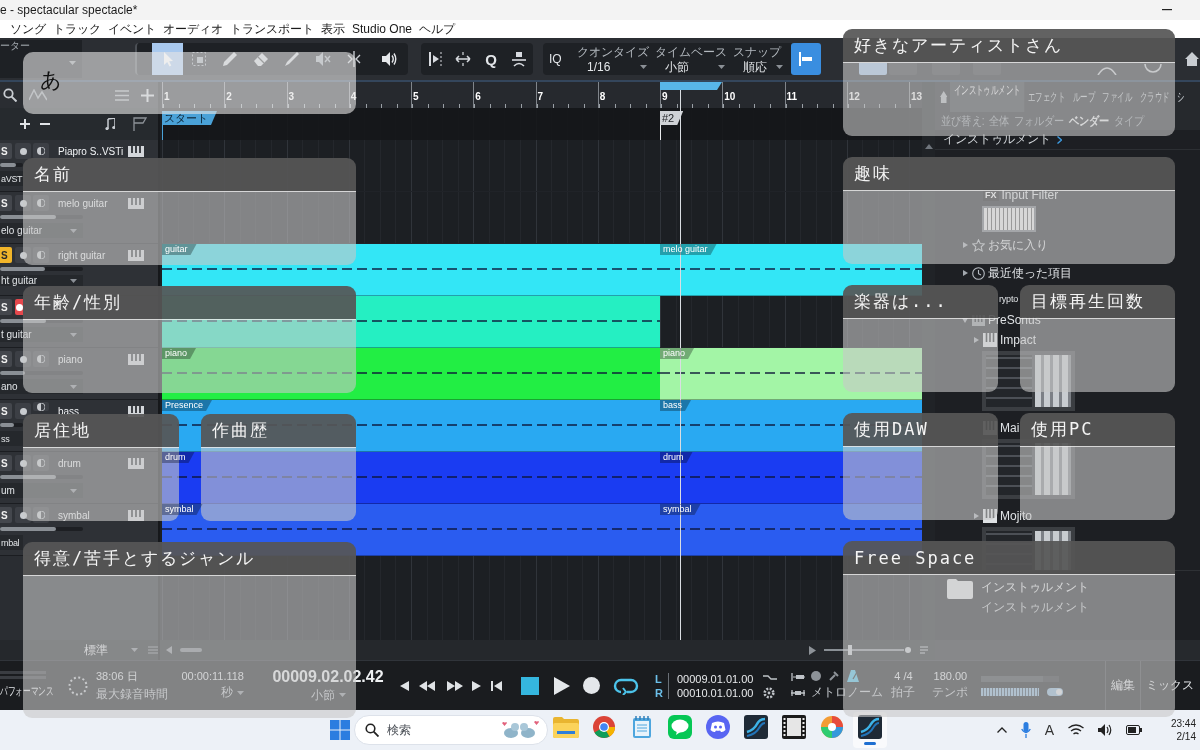  Describe the element at coordinates (1134, 730) in the screenshot. I see `battery-icon` at that location.